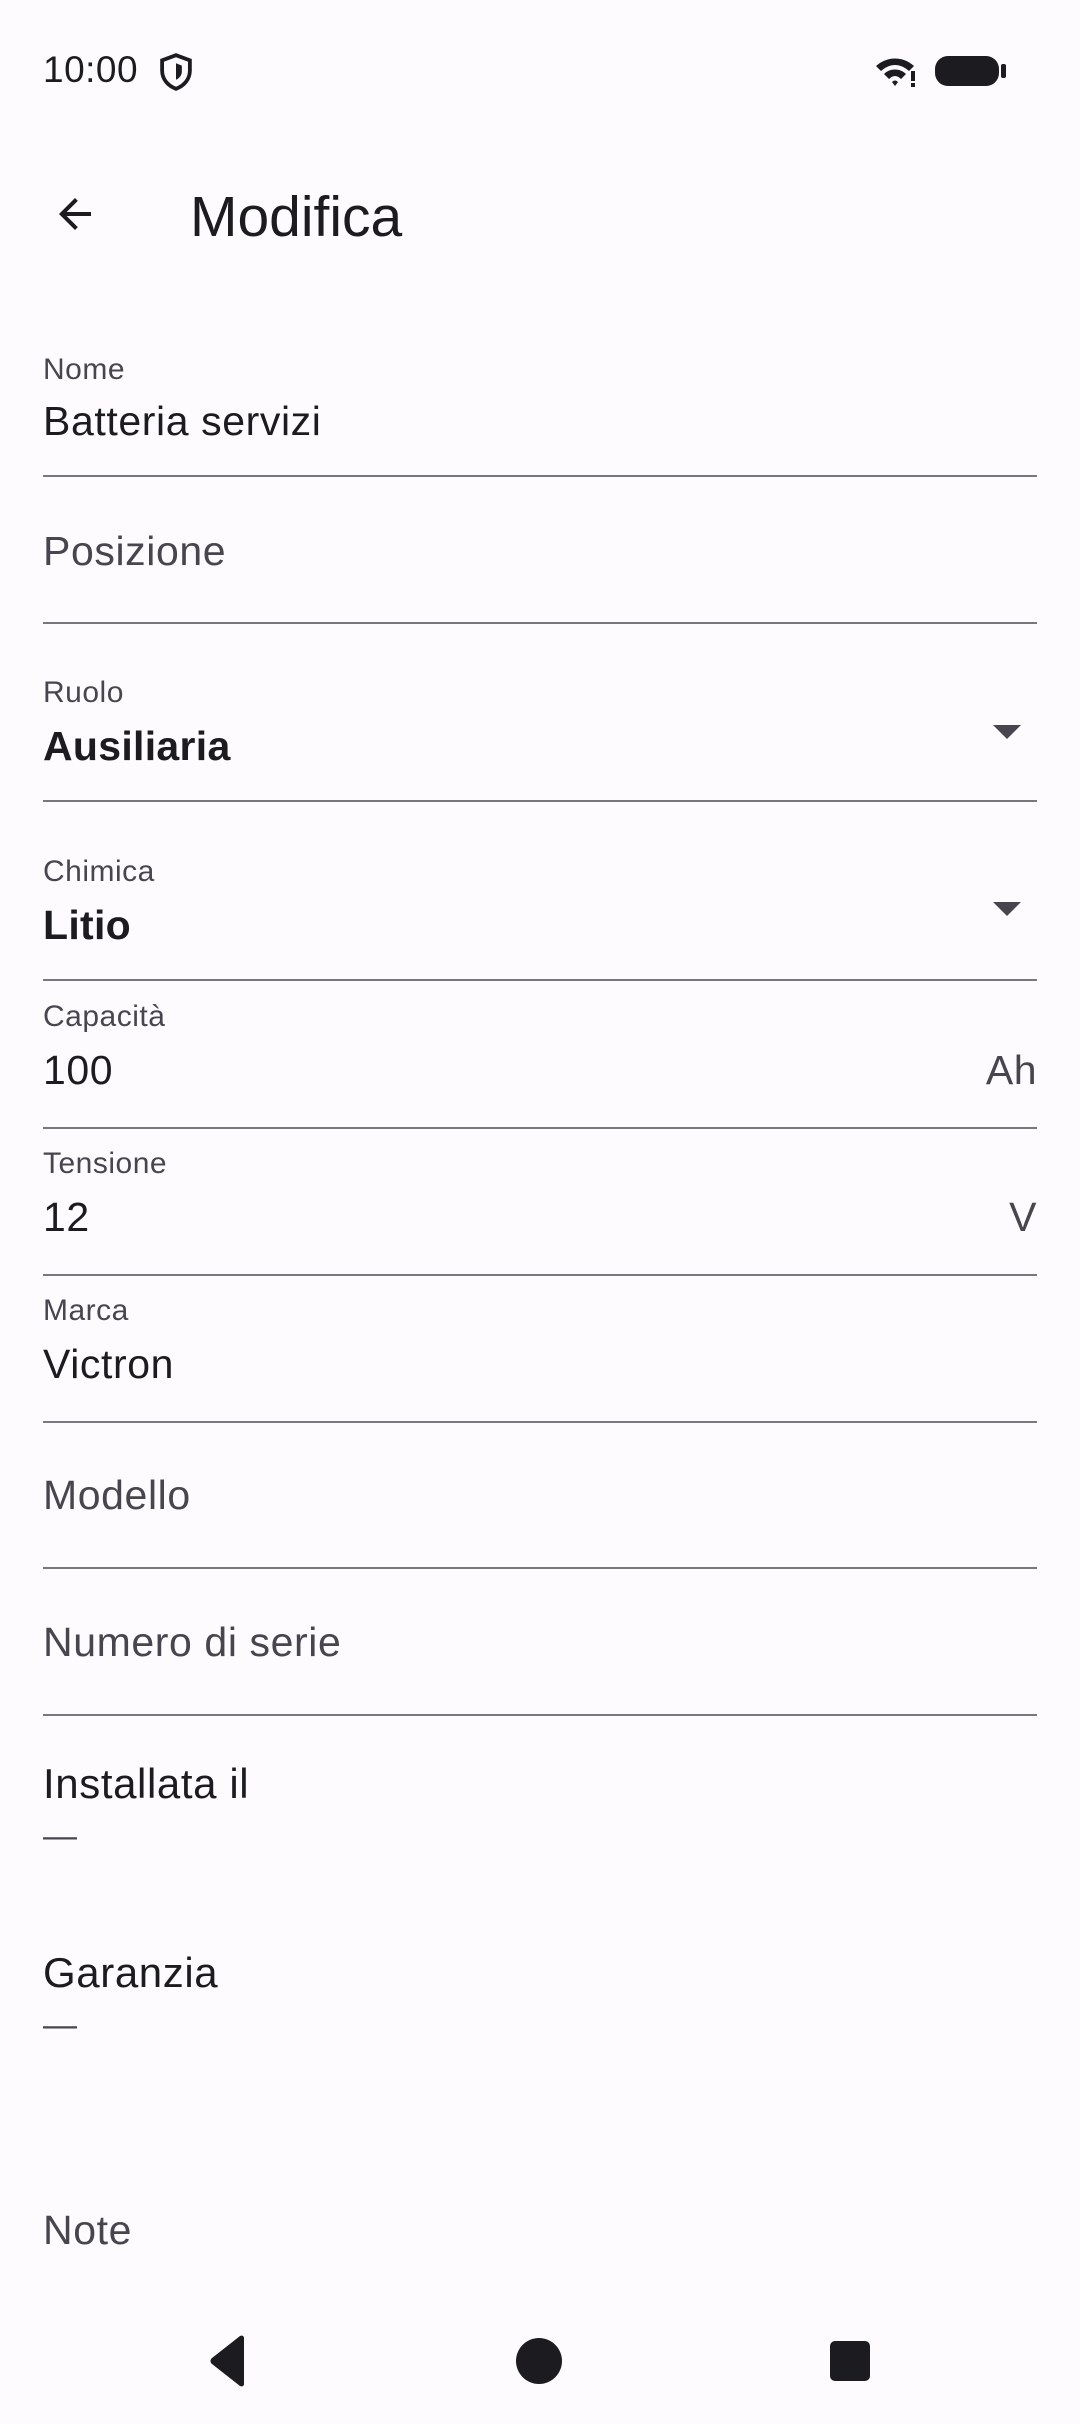 This screenshot has width=1080, height=2424. I want to click on wifi-icon, so click(895, 72).